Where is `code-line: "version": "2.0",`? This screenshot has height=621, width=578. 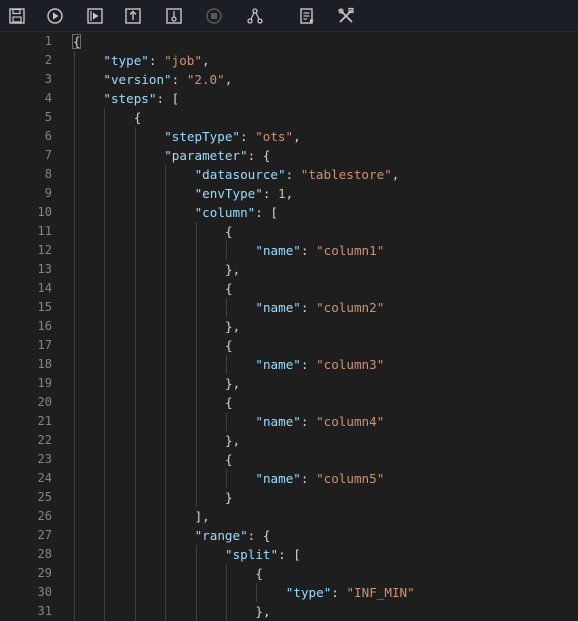 code-line: "version": "2.0", is located at coordinates (167, 79).